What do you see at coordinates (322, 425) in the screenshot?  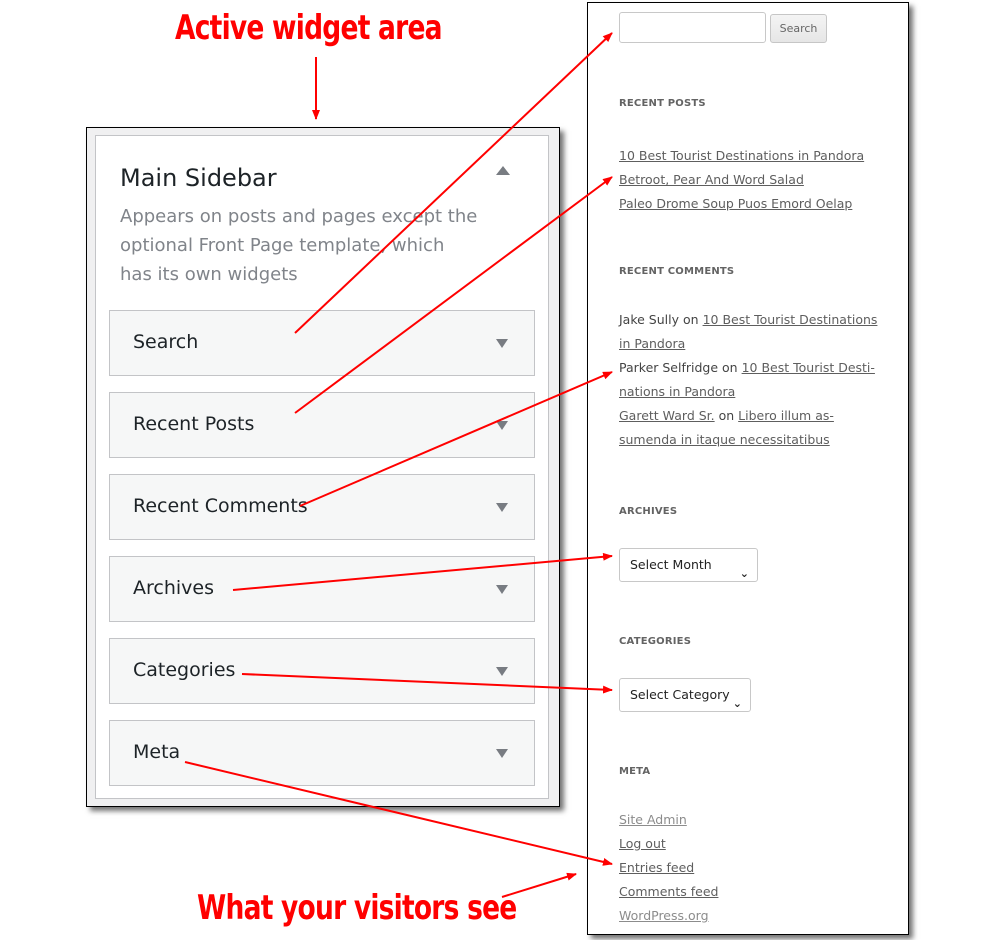 I see `widget-recent-posts: Recent Posts` at bounding box center [322, 425].